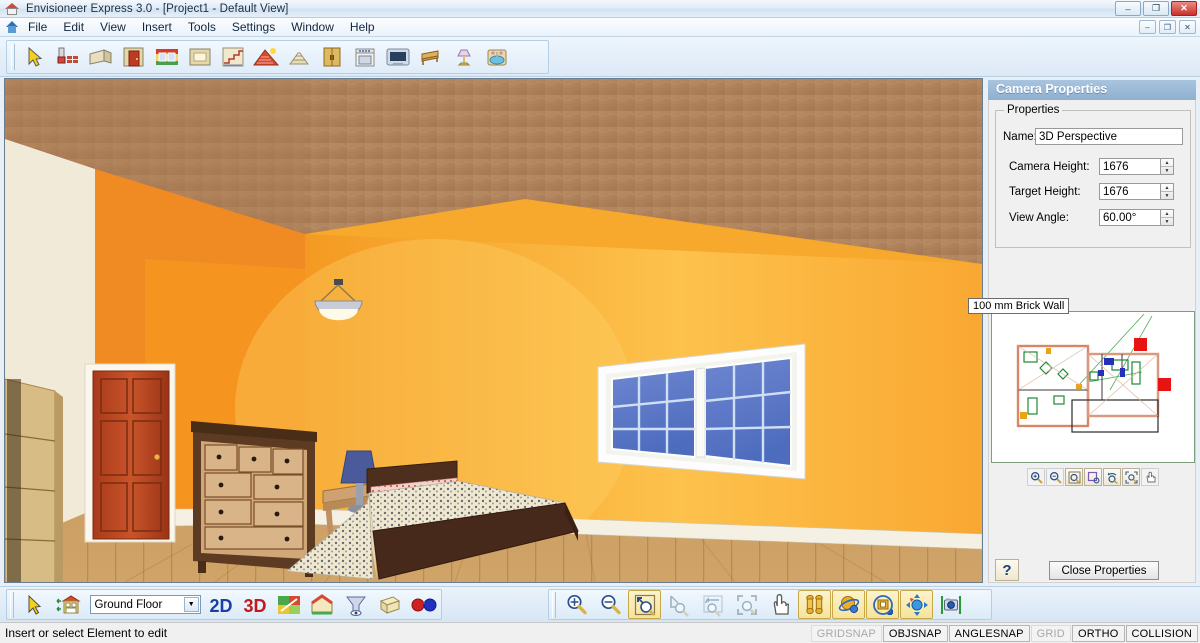 The height and width of the screenshot is (643, 1200). Describe the element at coordinates (1007, 570) in the screenshot. I see `help-button: ?` at that location.